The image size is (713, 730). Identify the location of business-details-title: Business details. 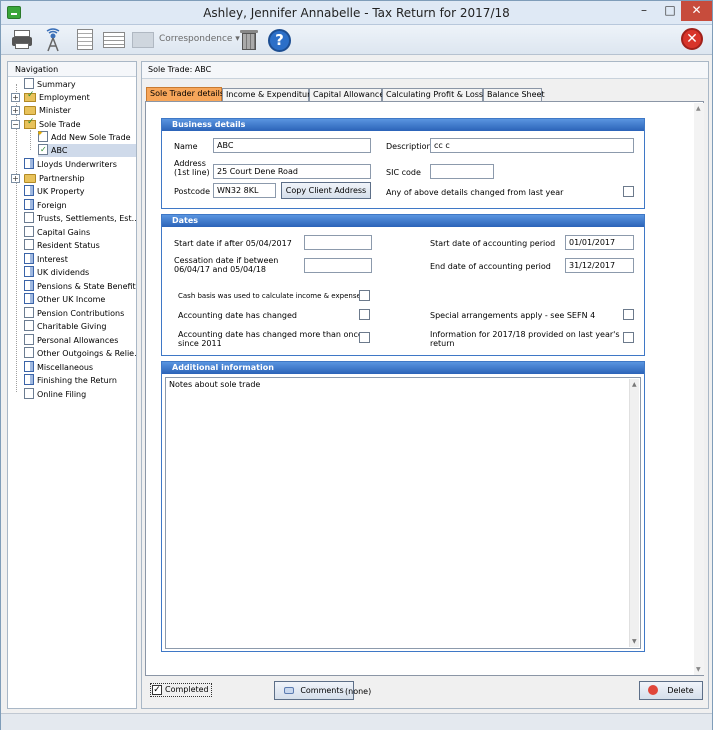
(403, 125).